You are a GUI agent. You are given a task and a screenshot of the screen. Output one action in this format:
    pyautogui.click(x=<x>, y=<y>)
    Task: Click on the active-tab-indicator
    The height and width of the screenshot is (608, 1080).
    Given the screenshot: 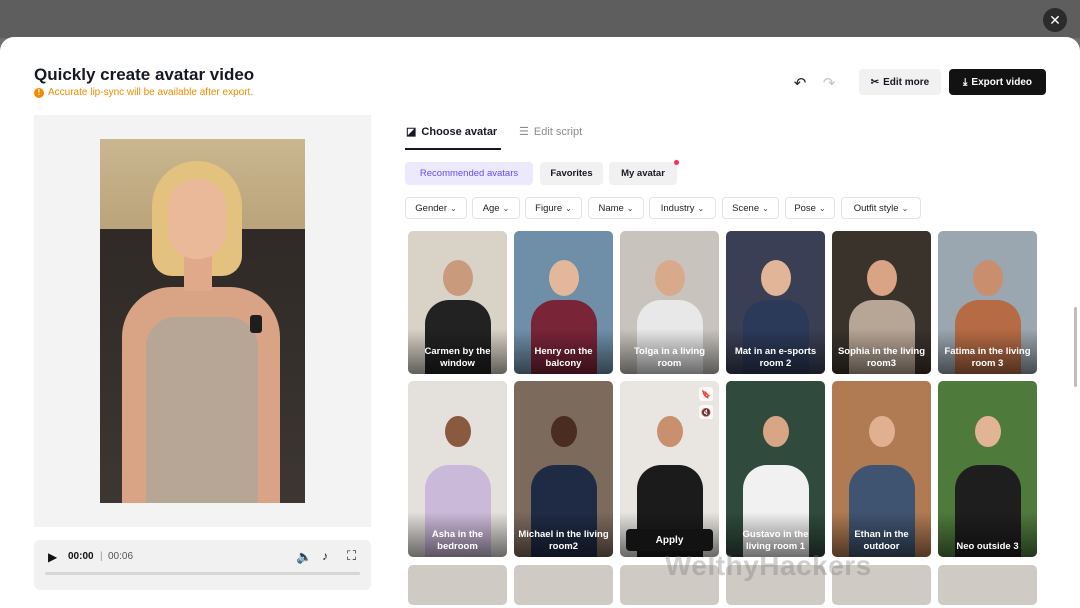 What is the action you would take?
    pyautogui.click(x=453, y=149)
    